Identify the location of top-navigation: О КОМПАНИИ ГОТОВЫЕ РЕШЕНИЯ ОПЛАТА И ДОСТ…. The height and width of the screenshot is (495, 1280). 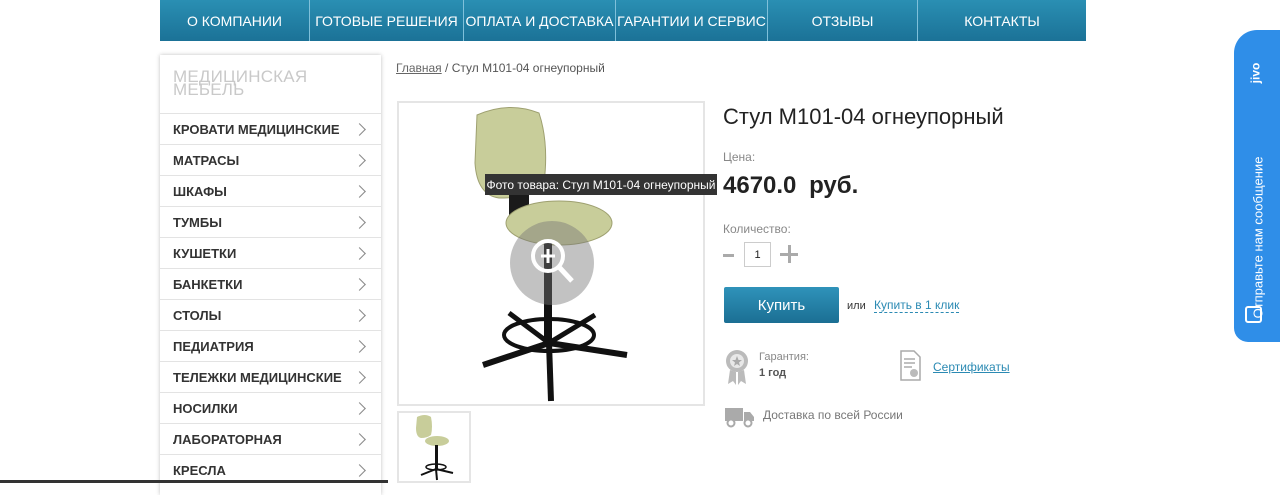
(623, 20).